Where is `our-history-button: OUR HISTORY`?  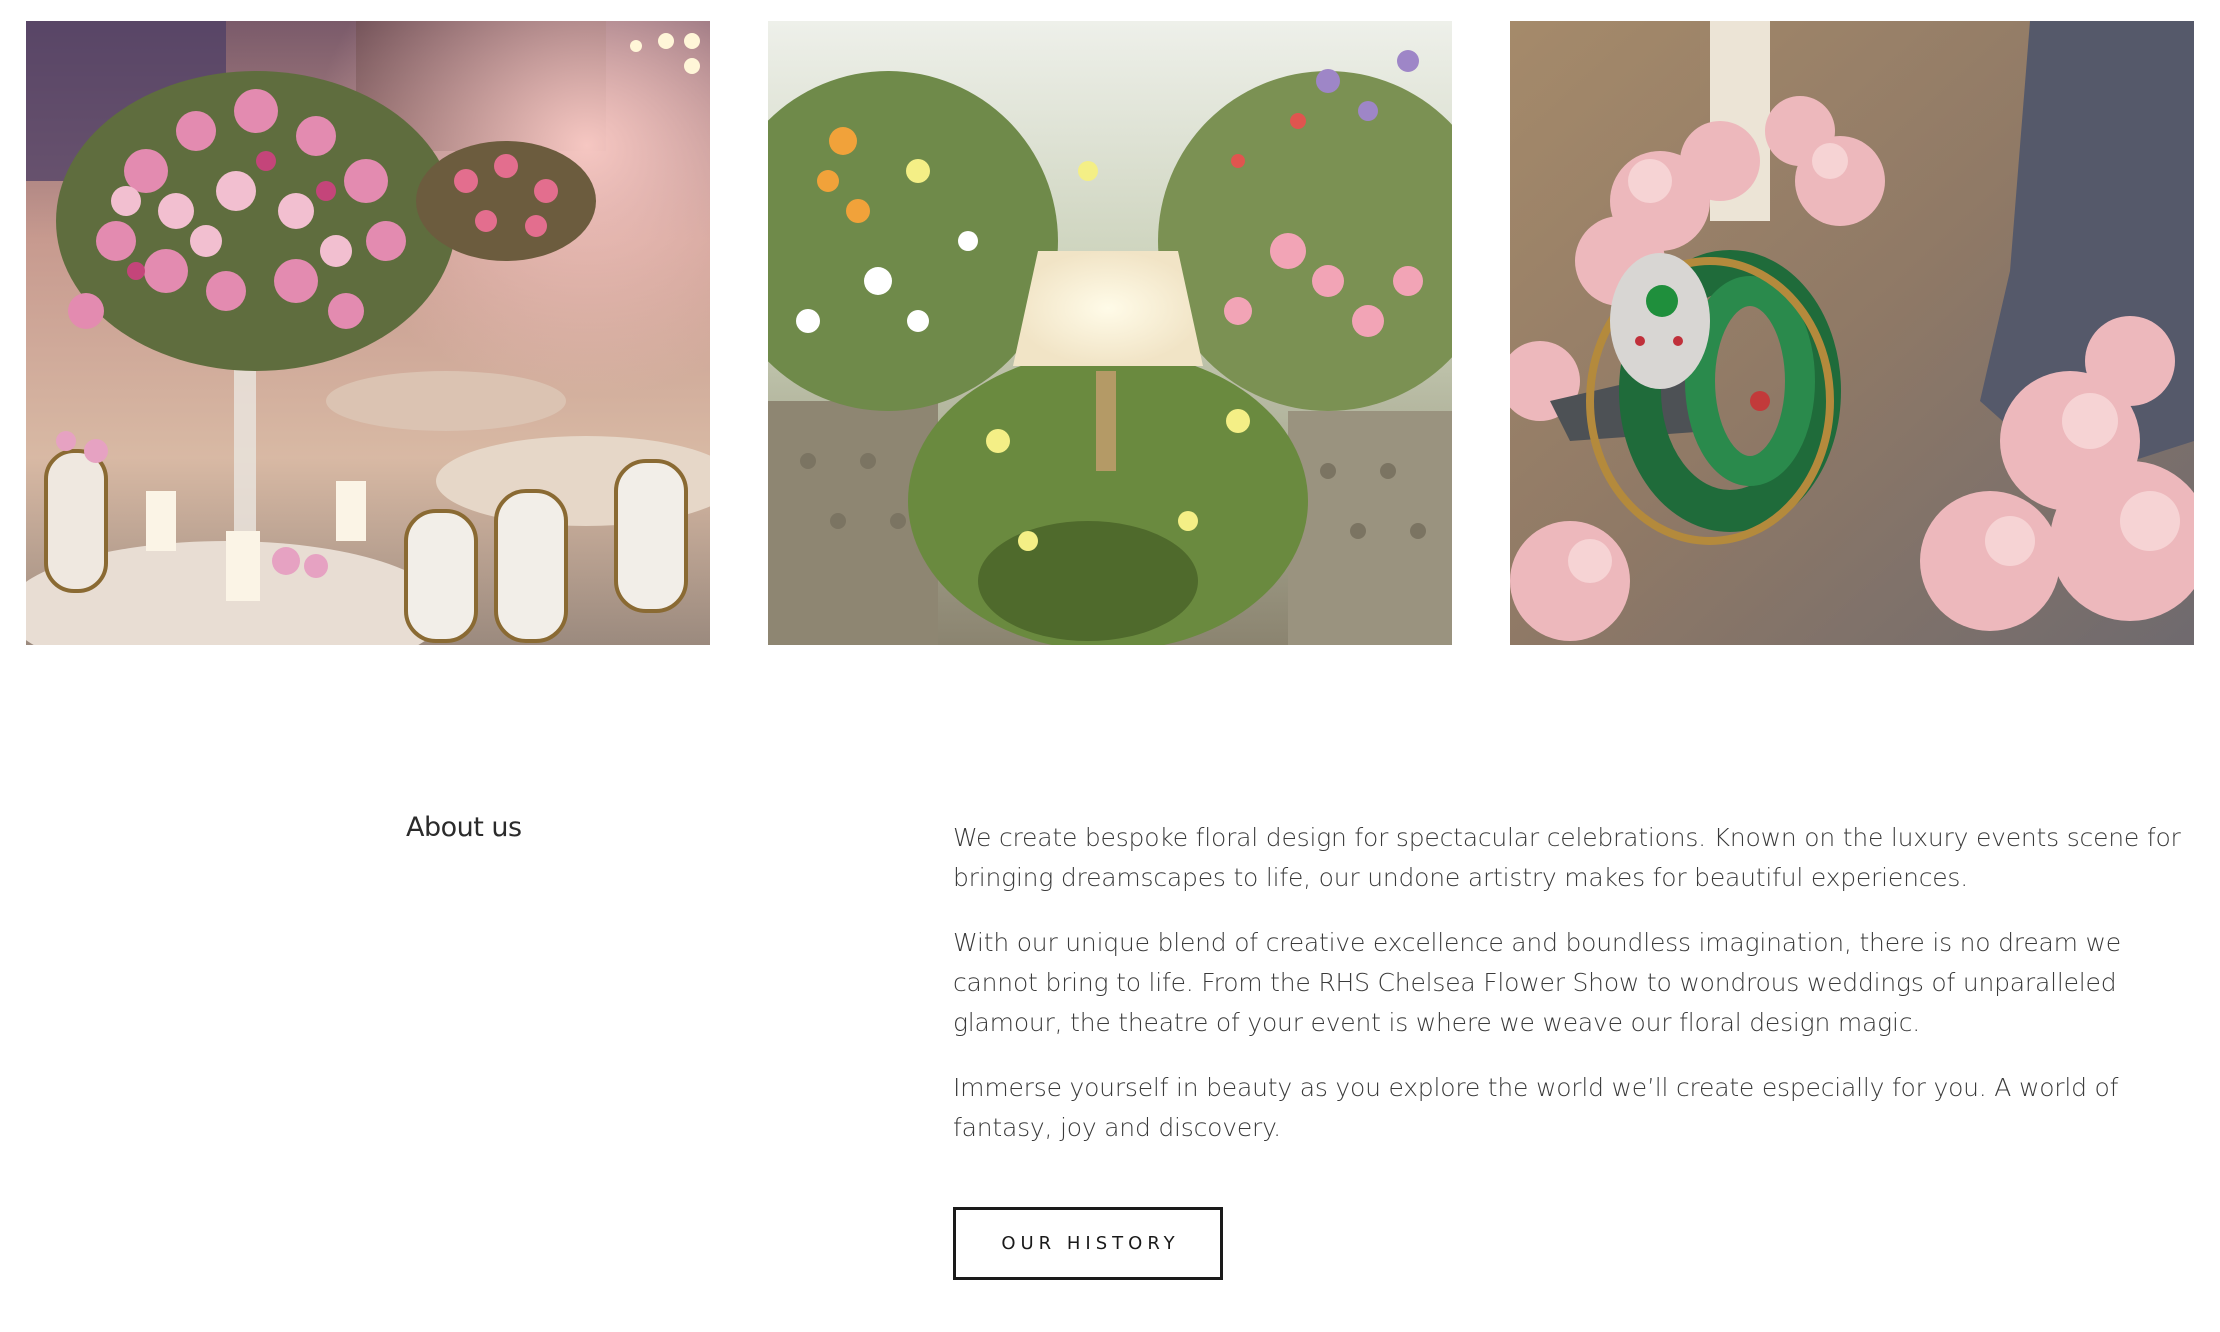 our-history-button: OUR HISTORY is located at coordinates (1088, 1243).